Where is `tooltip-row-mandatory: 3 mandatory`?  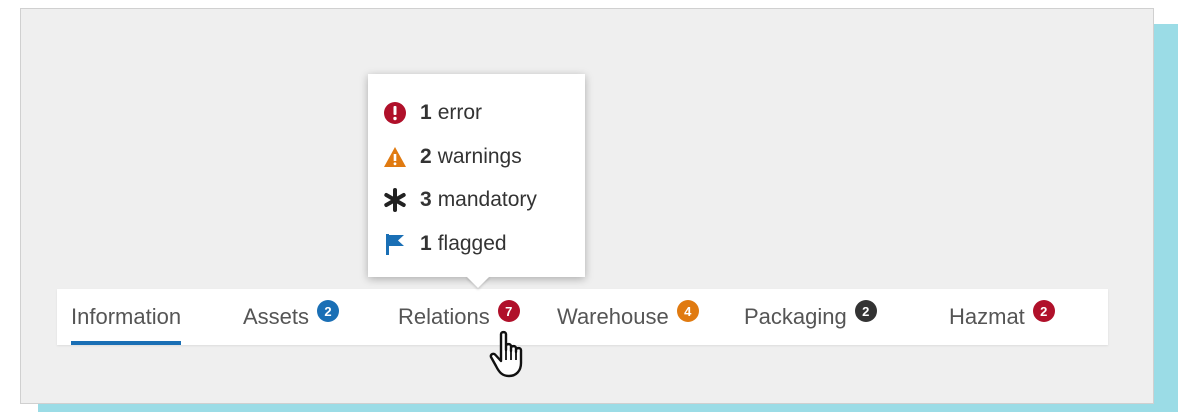
tooltip-row-mandatory: 3 mandatory is located at coordinates (459, 200).